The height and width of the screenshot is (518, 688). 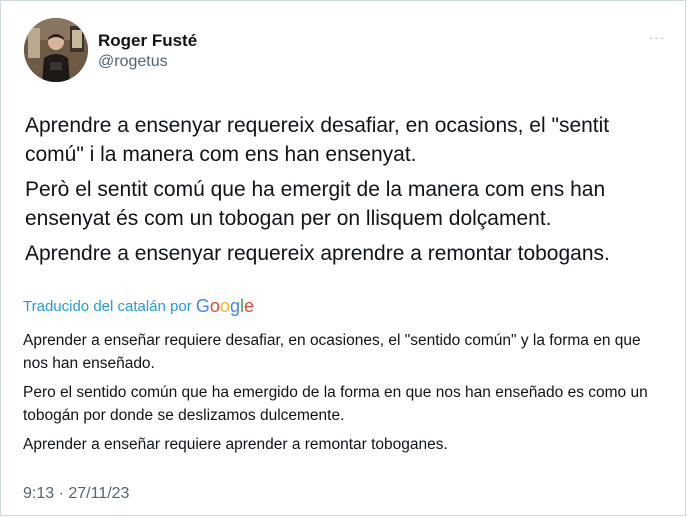 What do you see at coordinates (107, 306) in the screenshot?
I see `translation-attribution-label: Traducido del catalán por` at bounding box center [107, 306].